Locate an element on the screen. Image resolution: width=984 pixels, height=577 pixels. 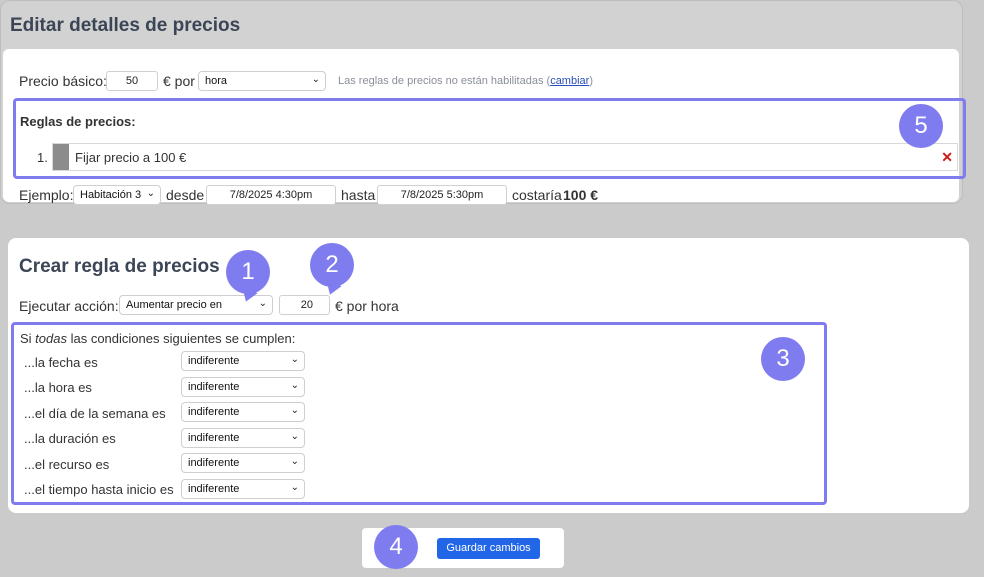
currency-per-label: € por is located at coordinates (179, 81).